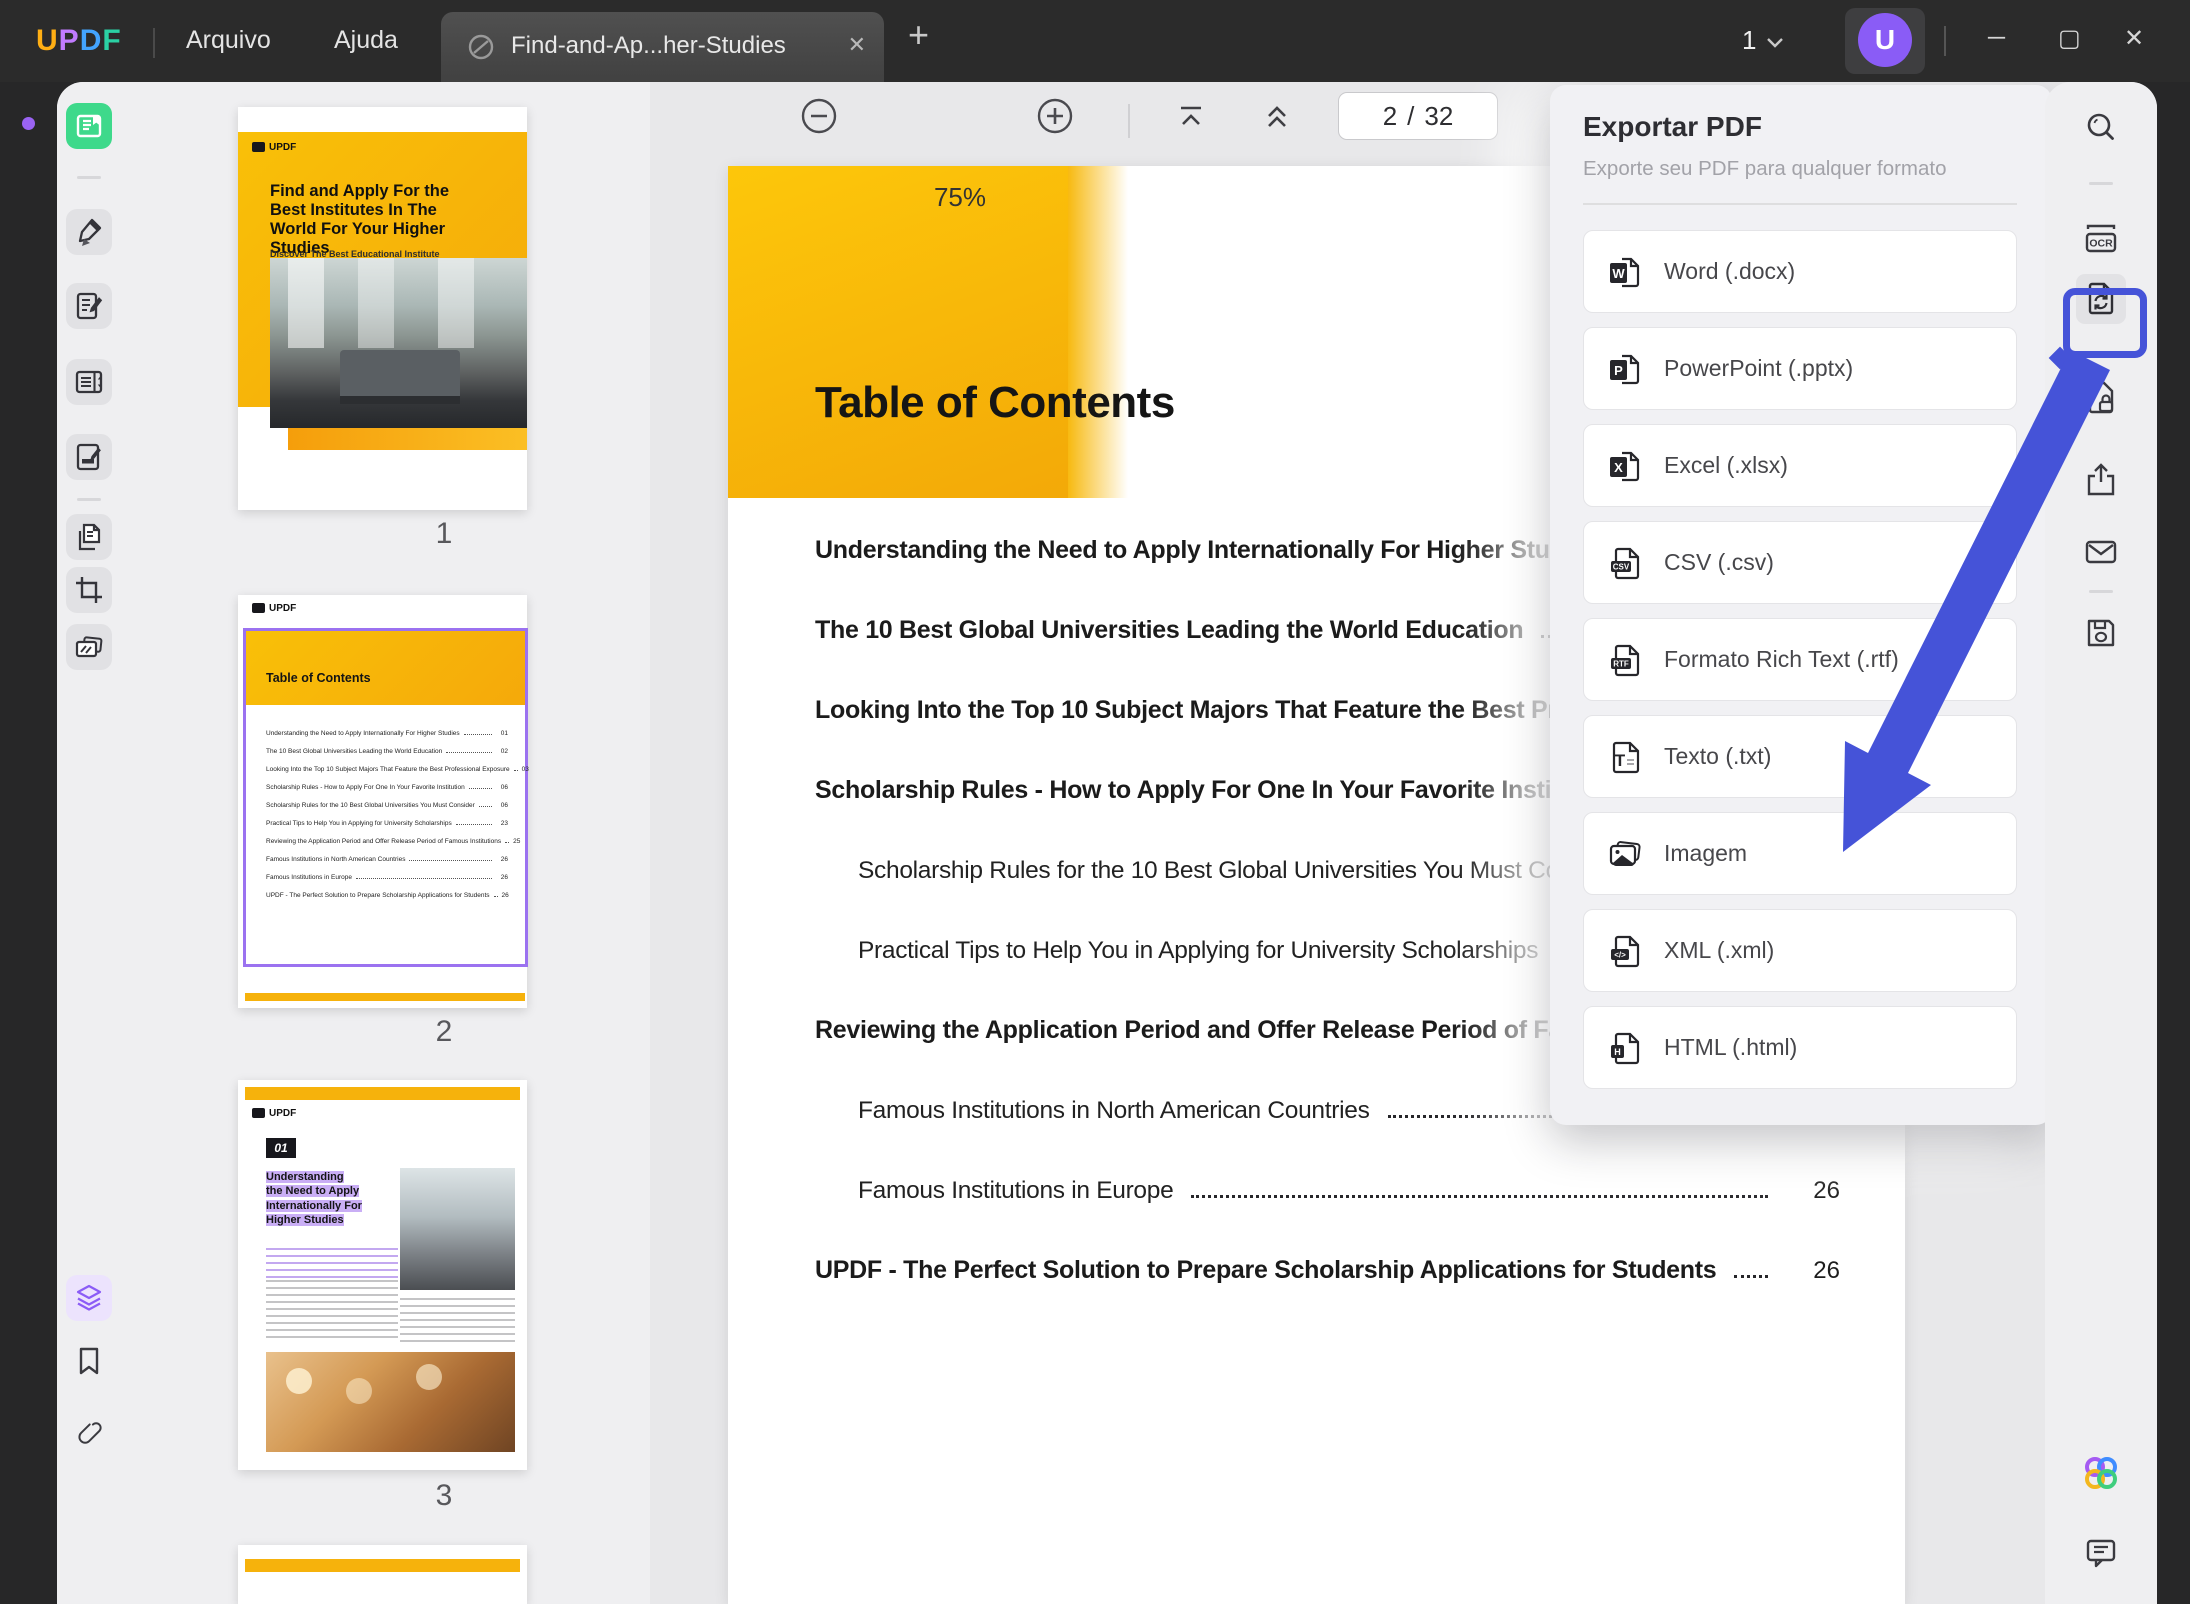 The width and height of the screenshot is (2190, 1604). I want to click on attachments-panel-button, so click(89, 1433).